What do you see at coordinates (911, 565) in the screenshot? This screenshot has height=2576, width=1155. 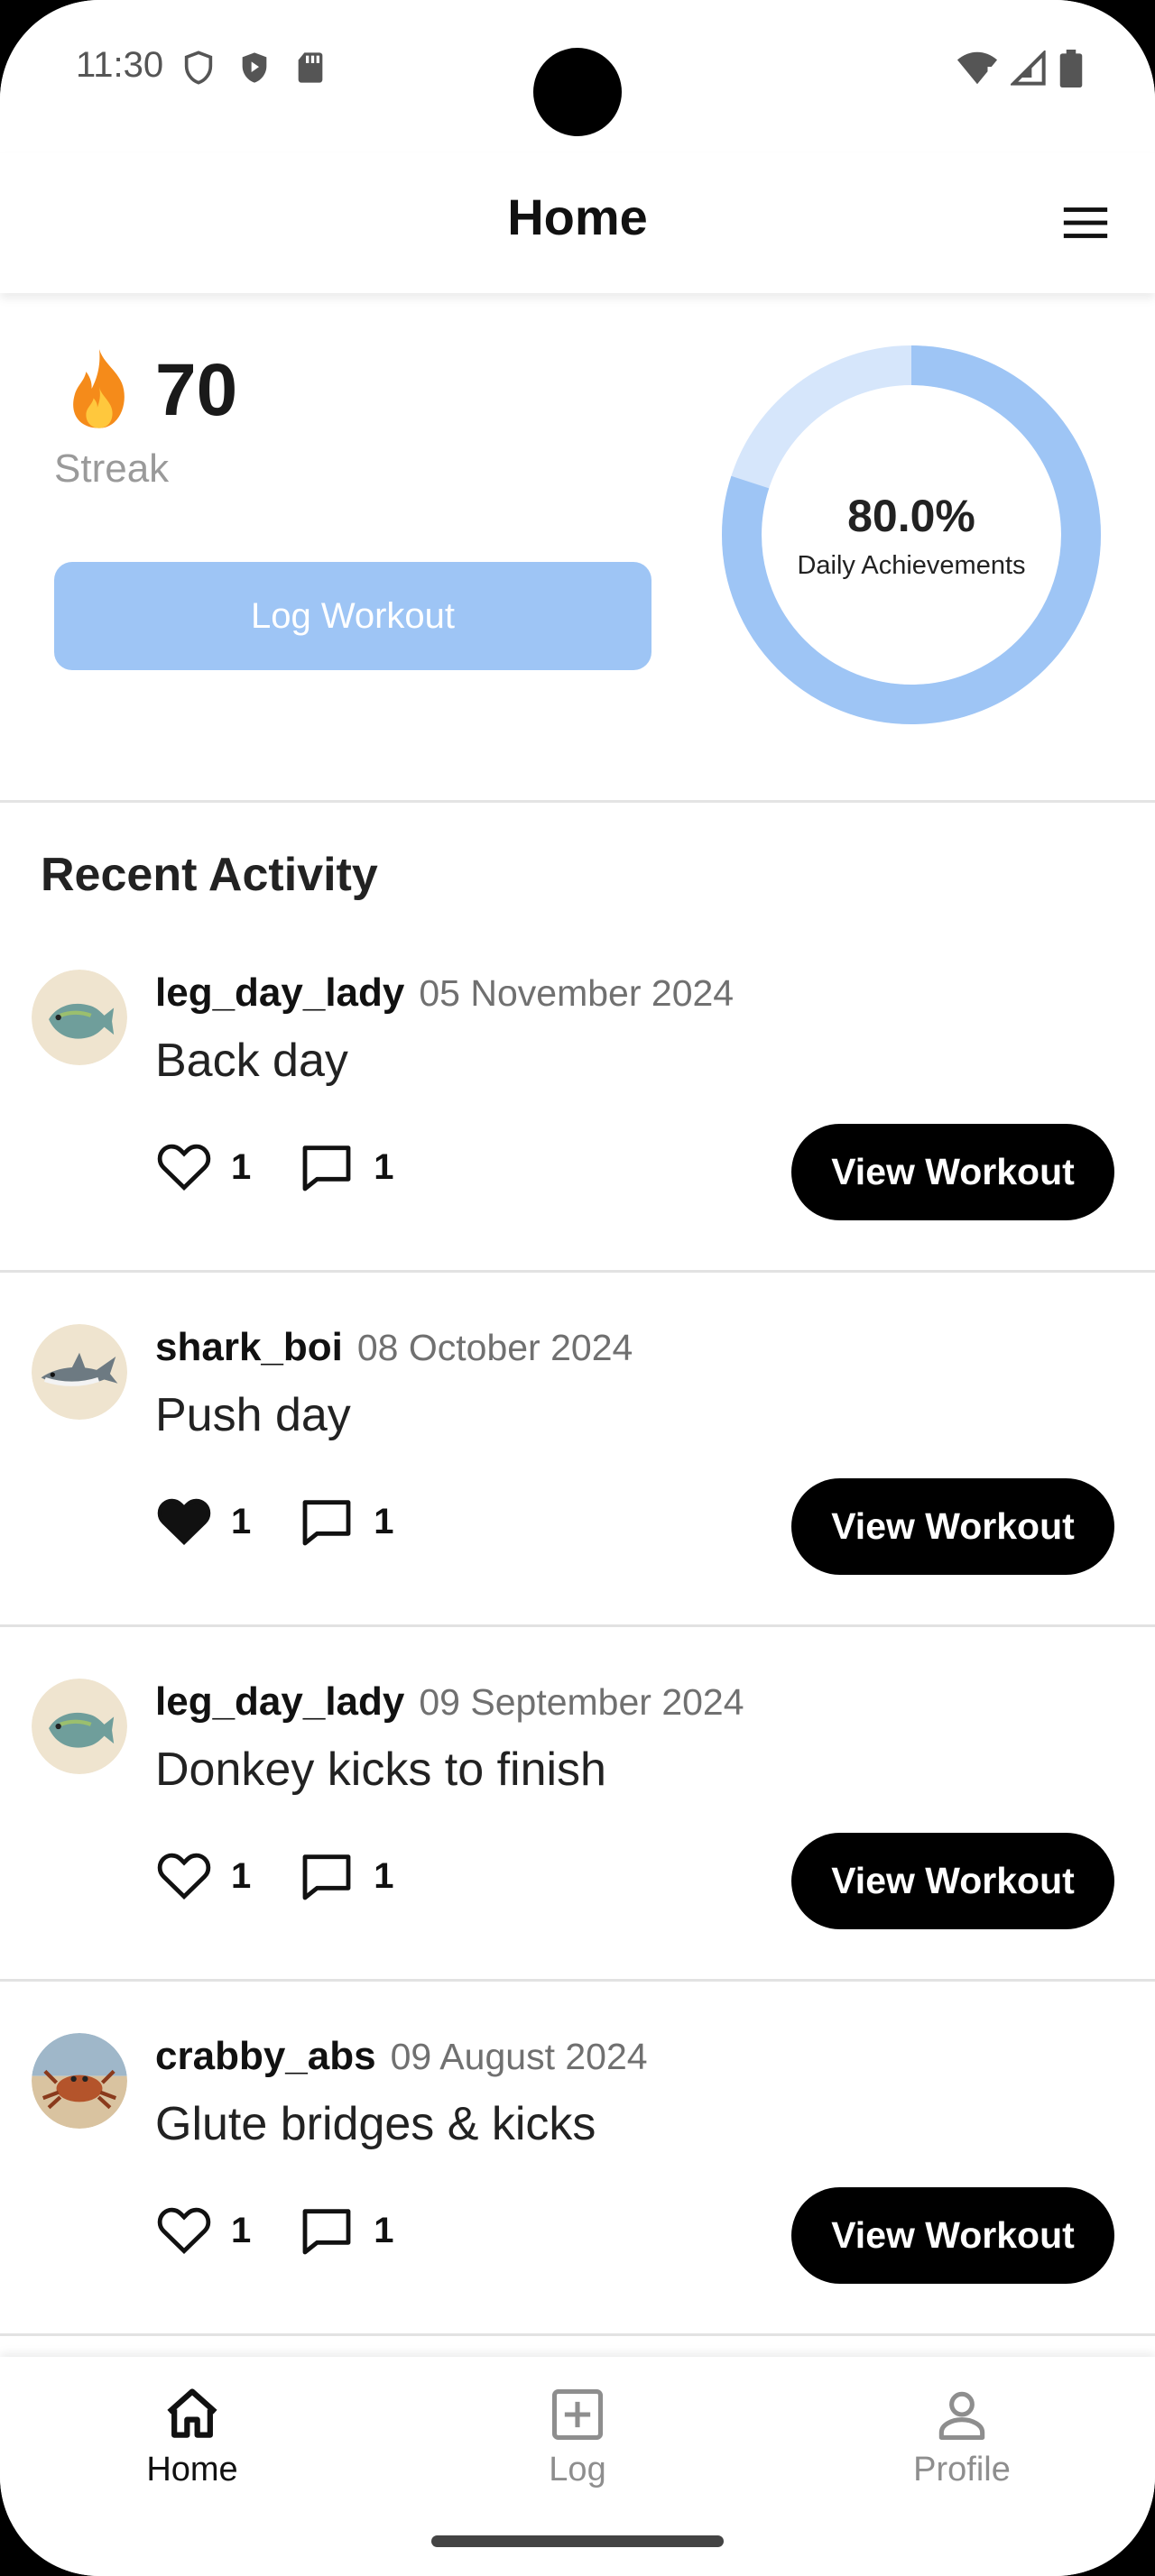 I see `achievement-label: Daily Achievements` at bounding box center [911, 565].